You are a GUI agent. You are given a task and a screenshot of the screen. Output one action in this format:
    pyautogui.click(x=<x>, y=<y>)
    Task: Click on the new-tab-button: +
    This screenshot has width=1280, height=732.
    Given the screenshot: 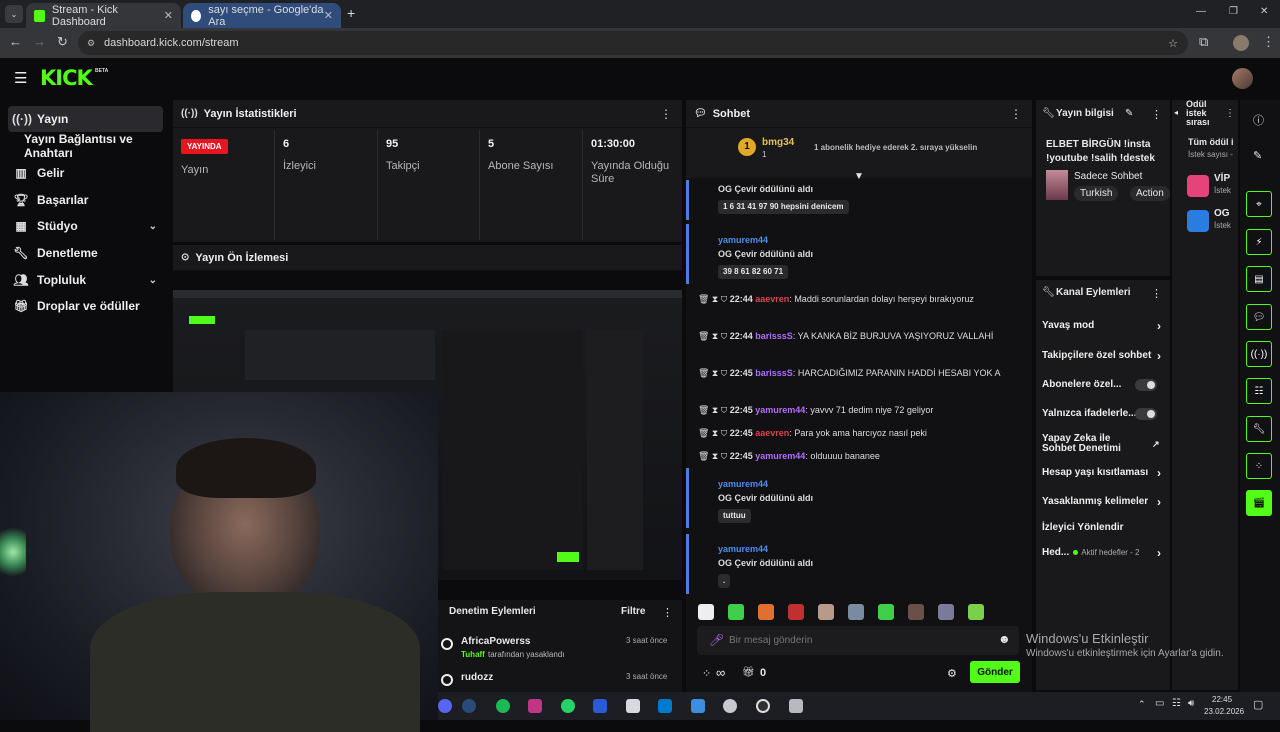 What is the action you would take?
    pyautogui.click(x=351, y=13)
    